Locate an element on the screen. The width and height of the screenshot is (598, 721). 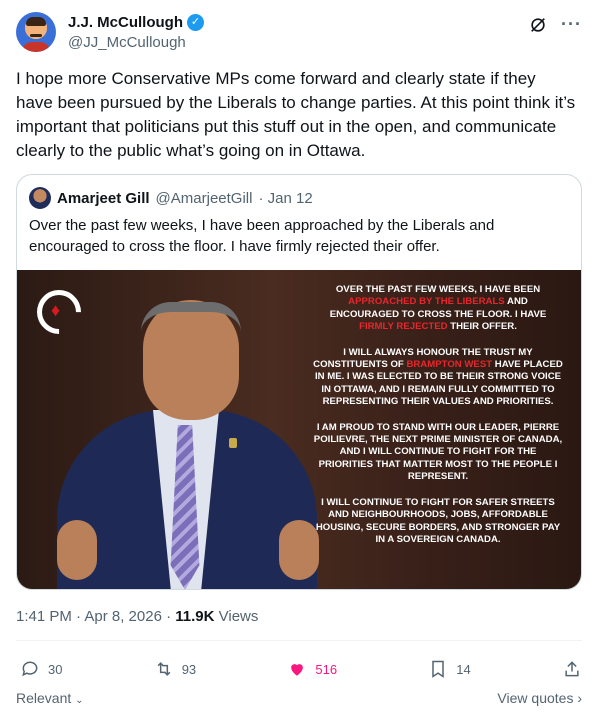
quoted-tweet-date: · Jan 12 is located at coordinates (285, 198).